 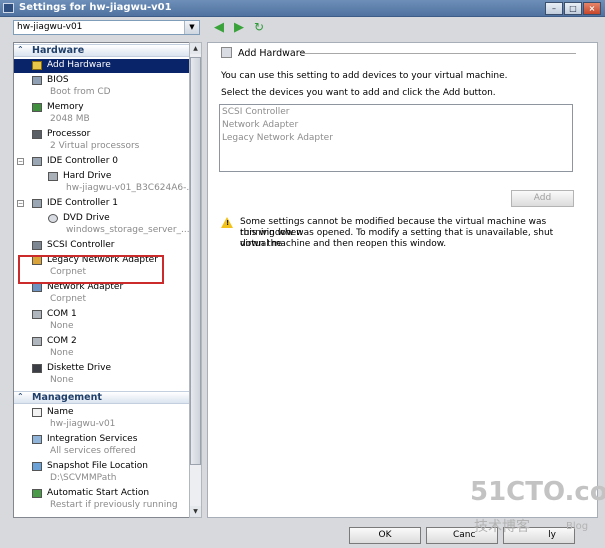 What do you see at coordinates (195, 48) in the screenshot?
I see `scroll-up-icon: ▲` at bounding box center [195, 48].